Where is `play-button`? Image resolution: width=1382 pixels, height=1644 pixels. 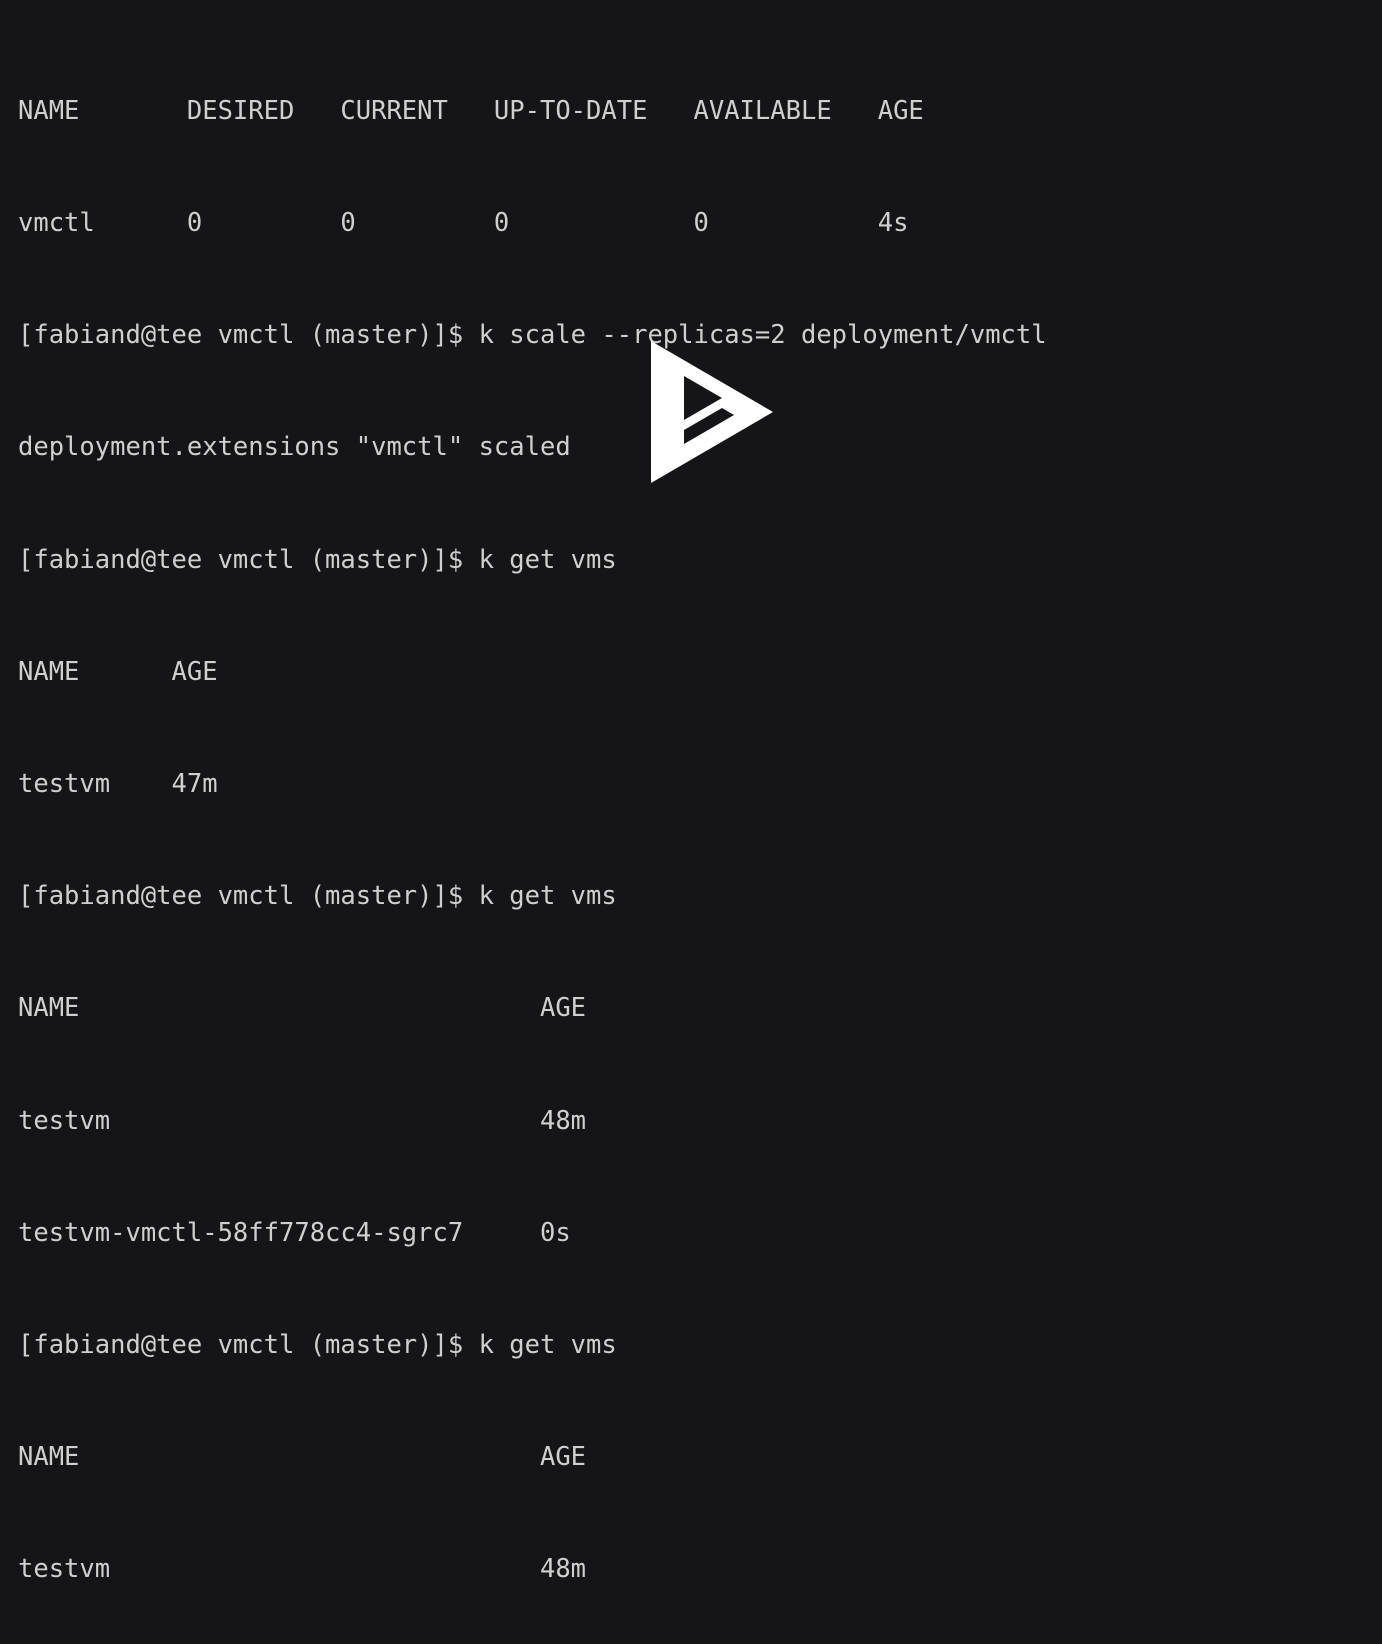 play-button is located at coordinates (712, 412).